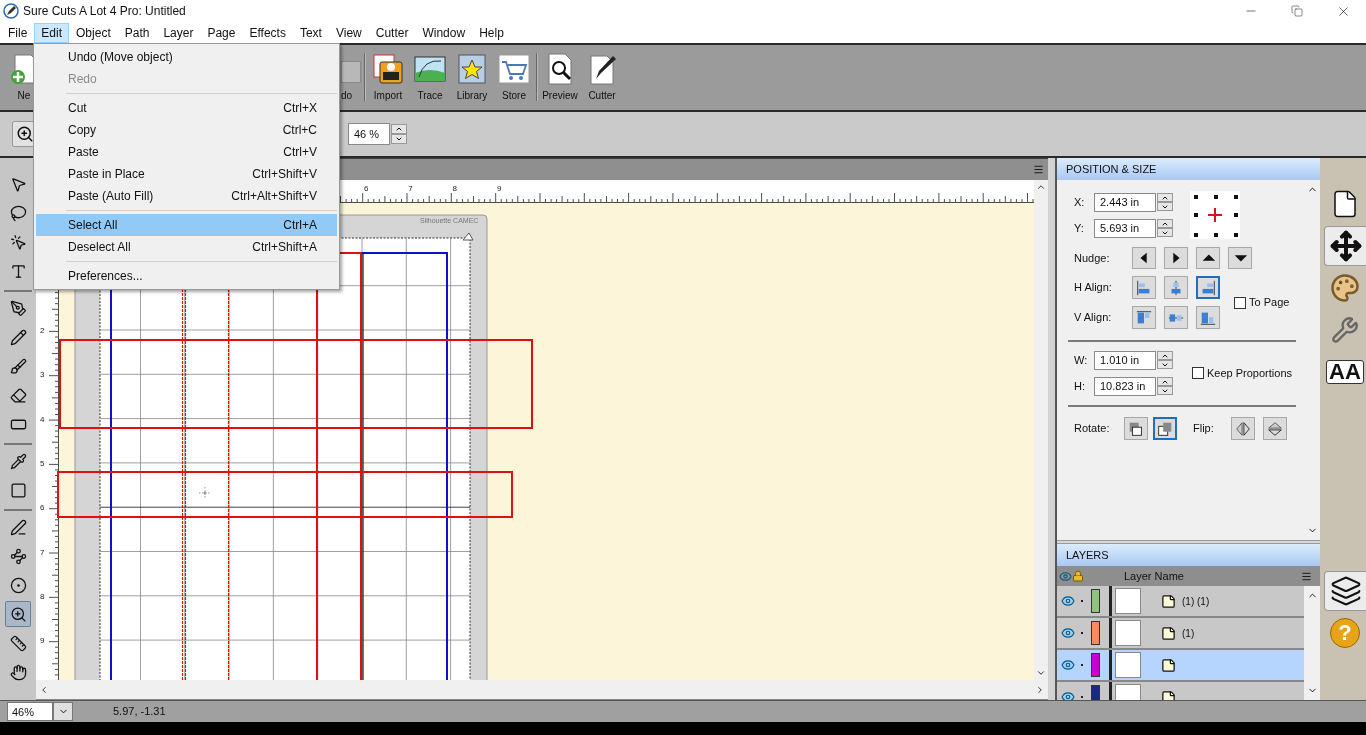 This screenshot has width=1366, height=735. What do you see at coordinates (186, 196) in the screenshot?
I see `menu-item: Paste (Auto Fill) Ctrl+Alt+Shift+V` at bounding box center [186, 196].